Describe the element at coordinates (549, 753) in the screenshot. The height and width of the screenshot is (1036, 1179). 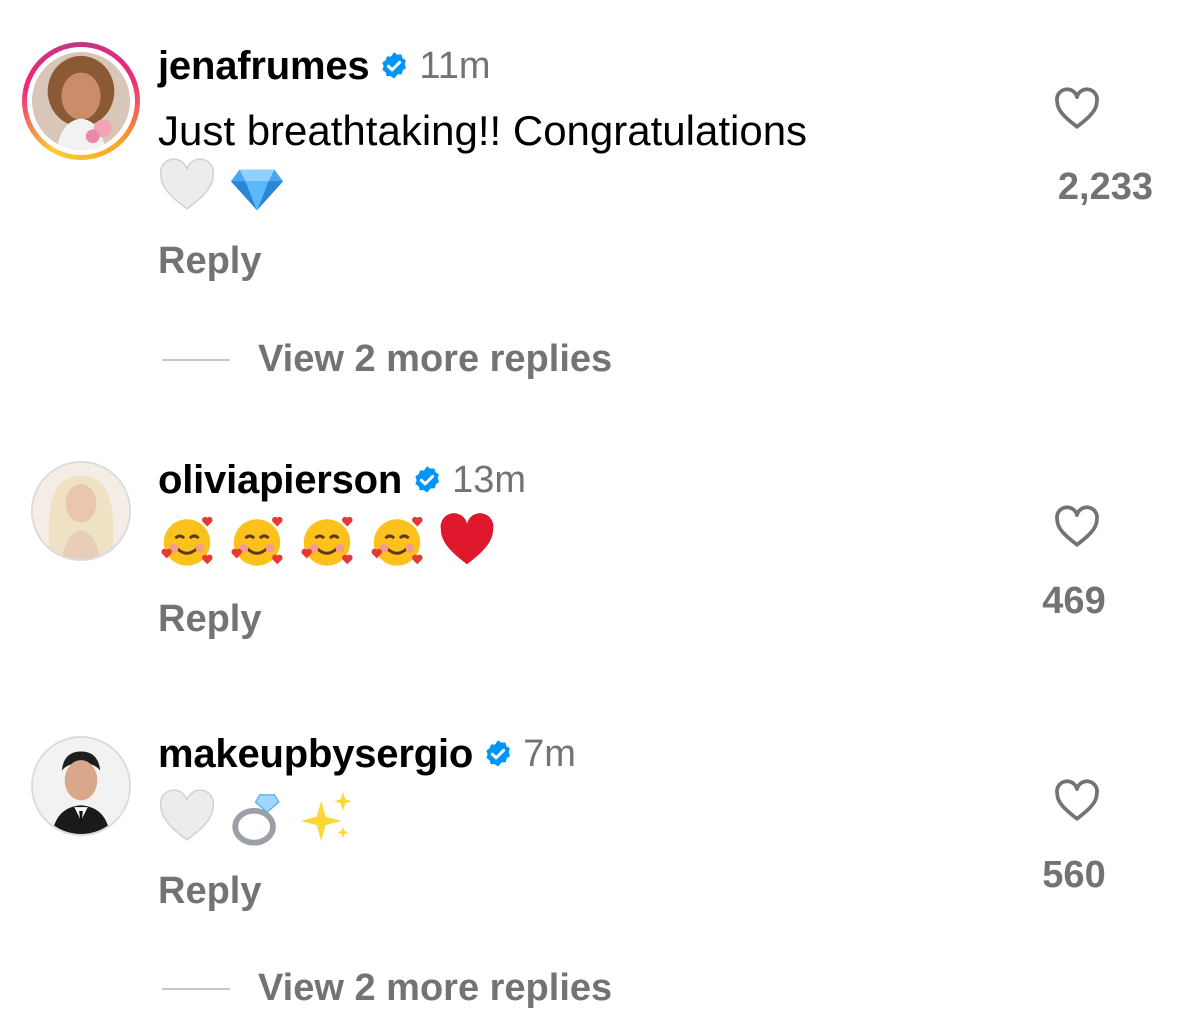
I see `comment-timestamp: 7m` at that location.